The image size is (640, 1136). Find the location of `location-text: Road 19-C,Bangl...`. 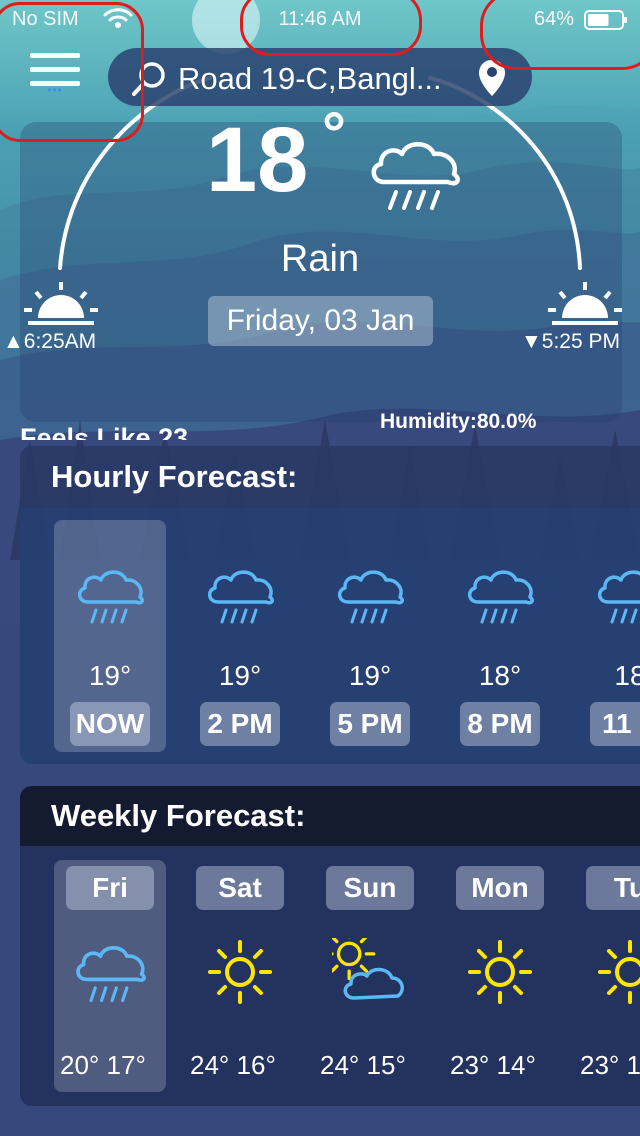

location-text: Road 19-C,Bangl... is located at coordinates (310, 79).